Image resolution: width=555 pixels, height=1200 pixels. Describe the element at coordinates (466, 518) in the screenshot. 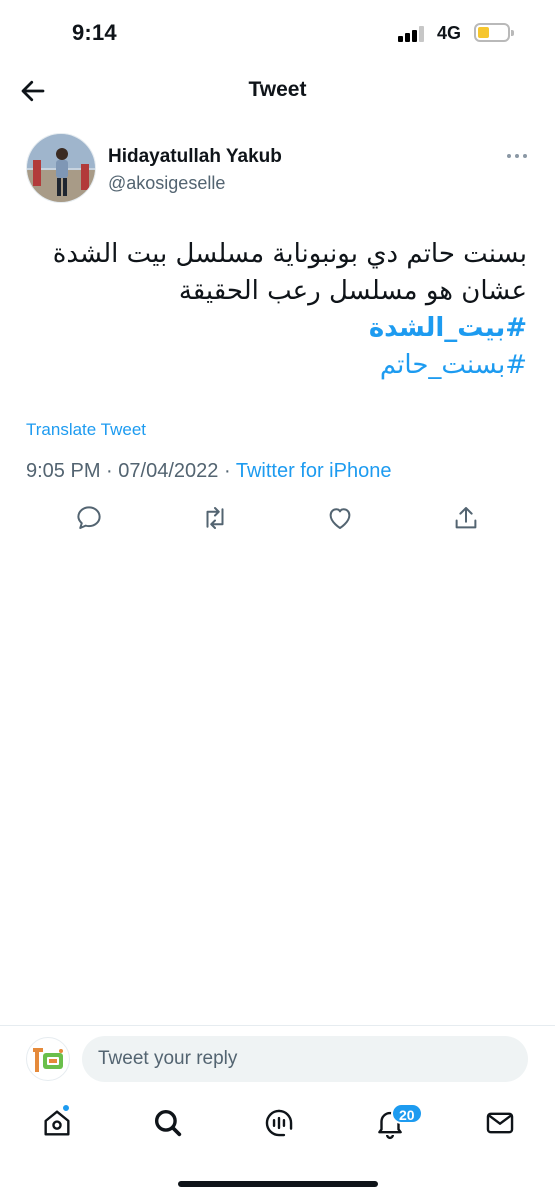

I see `share-icon` at that location.